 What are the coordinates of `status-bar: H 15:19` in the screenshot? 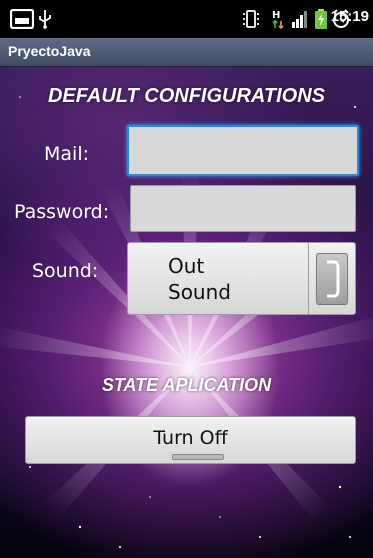 It's located at (186, 19).